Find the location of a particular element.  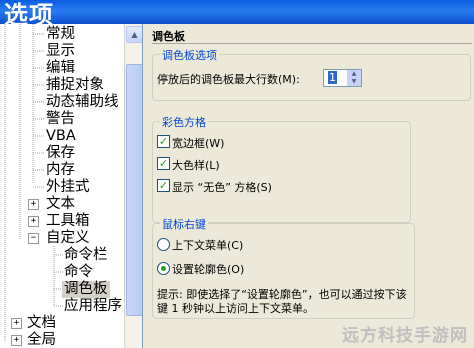

expand-toolbox-icon: + is located at coordinates (33, 221).